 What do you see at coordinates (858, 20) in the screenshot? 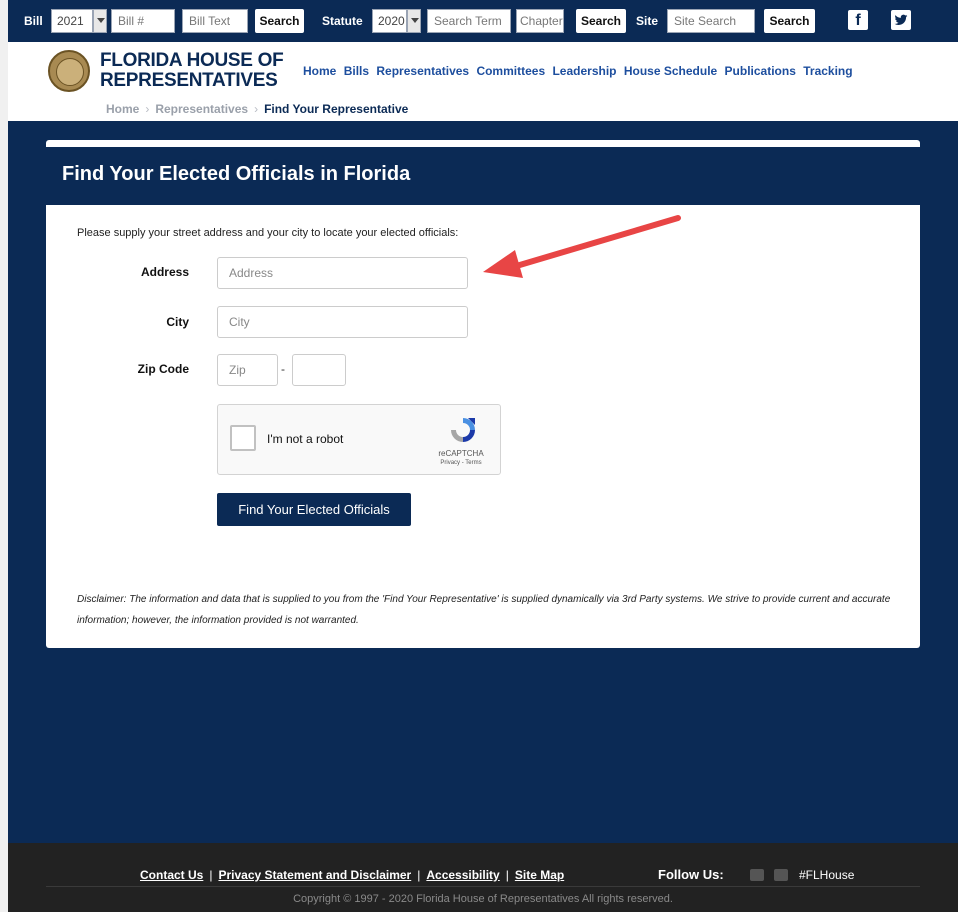
I see `facebook-icon: f` at bounding box center [858, 20].